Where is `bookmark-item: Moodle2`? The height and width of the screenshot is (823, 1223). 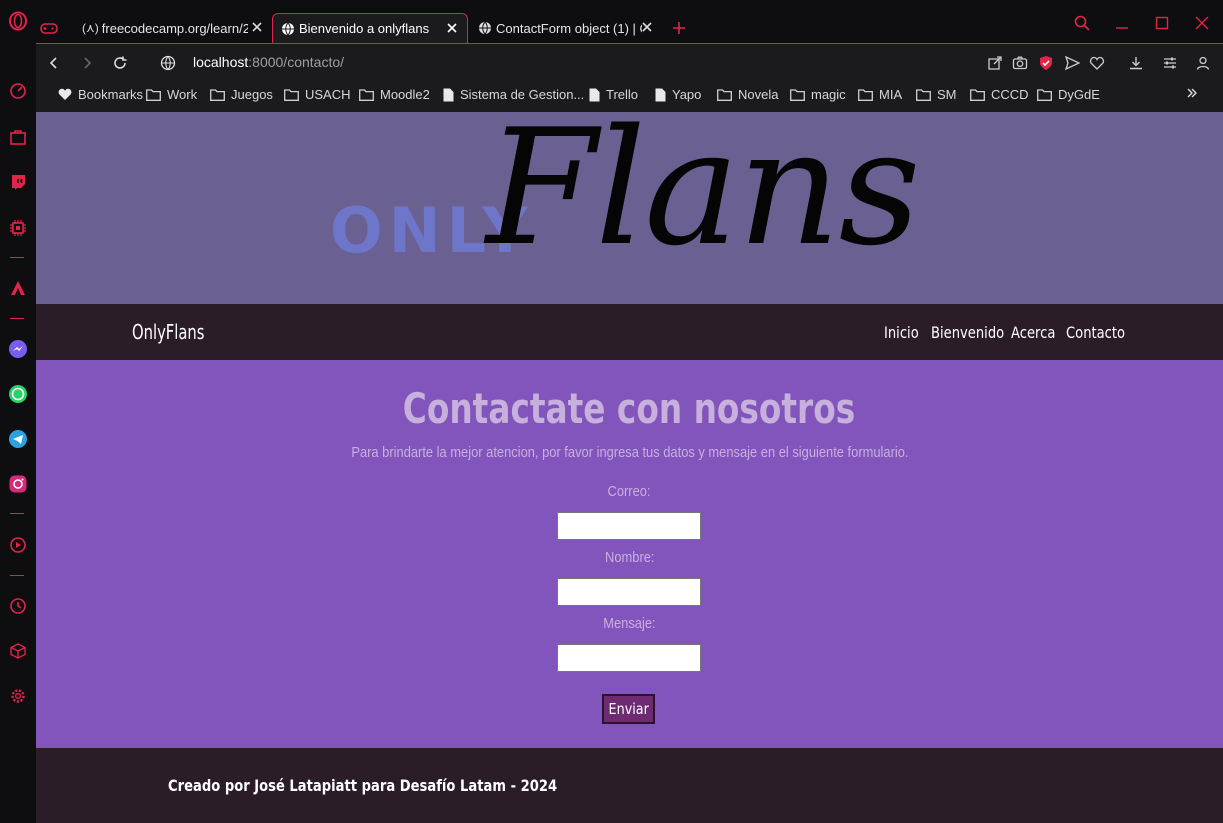
bookmark-item: Moodle2 is located at coordinates (394, 94).